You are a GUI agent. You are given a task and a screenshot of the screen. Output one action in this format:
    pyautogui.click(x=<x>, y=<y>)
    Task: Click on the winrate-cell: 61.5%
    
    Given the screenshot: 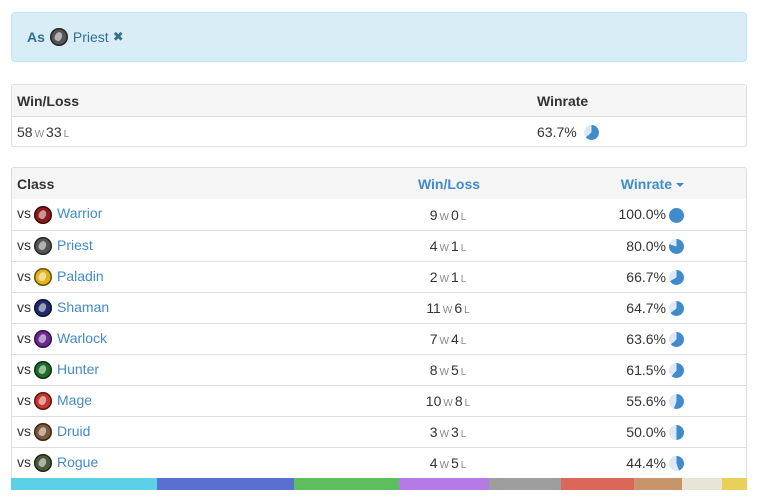 What is the action you would take?
    pyautogui.click(x=616, y=370)
    